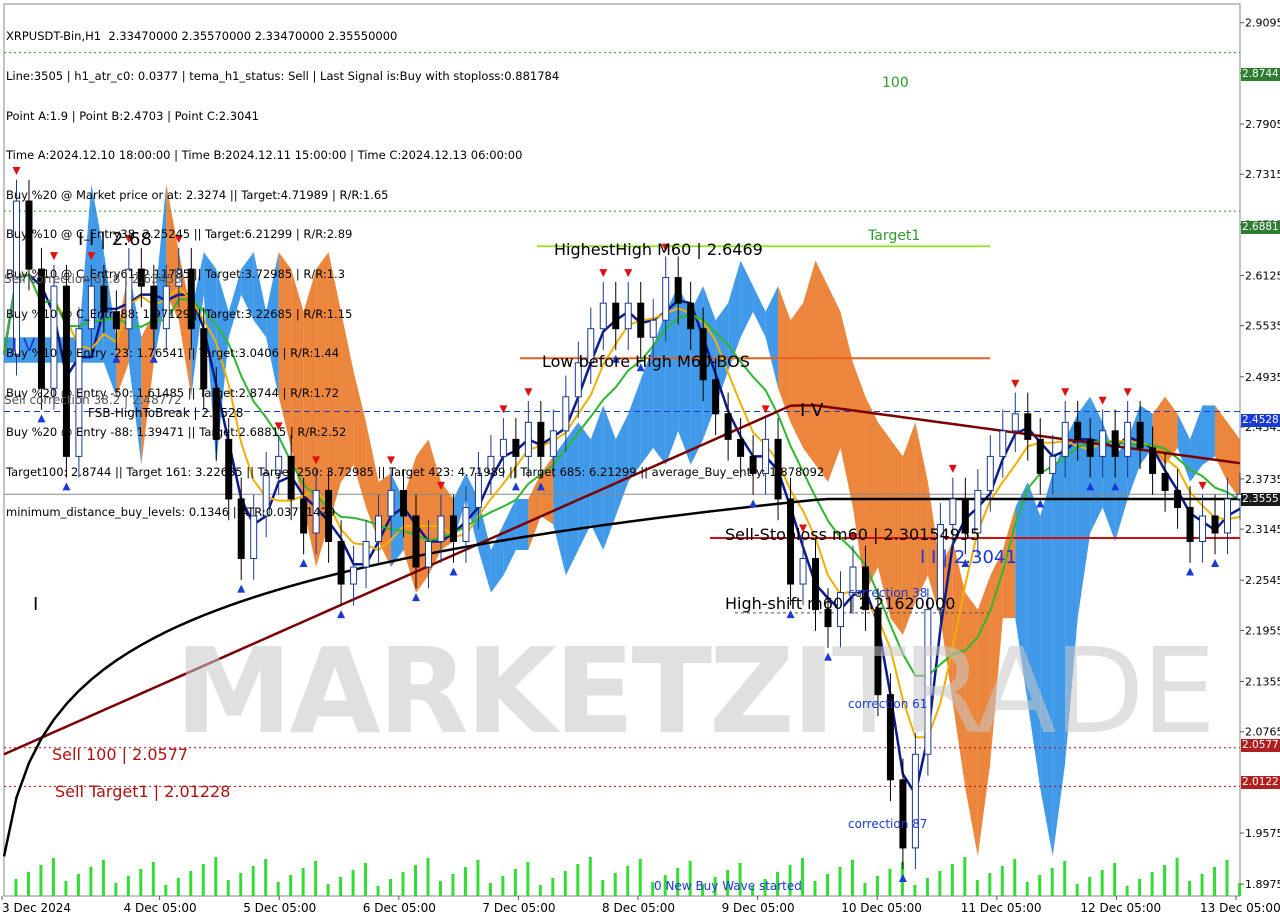 Image resolution: width=1280 pixels, height=920 pixels. What do you see at coordinates (1260, 74) in the screenshot?
I see `price-box-target100: 2.8744` at bounding box center [1260, 74].